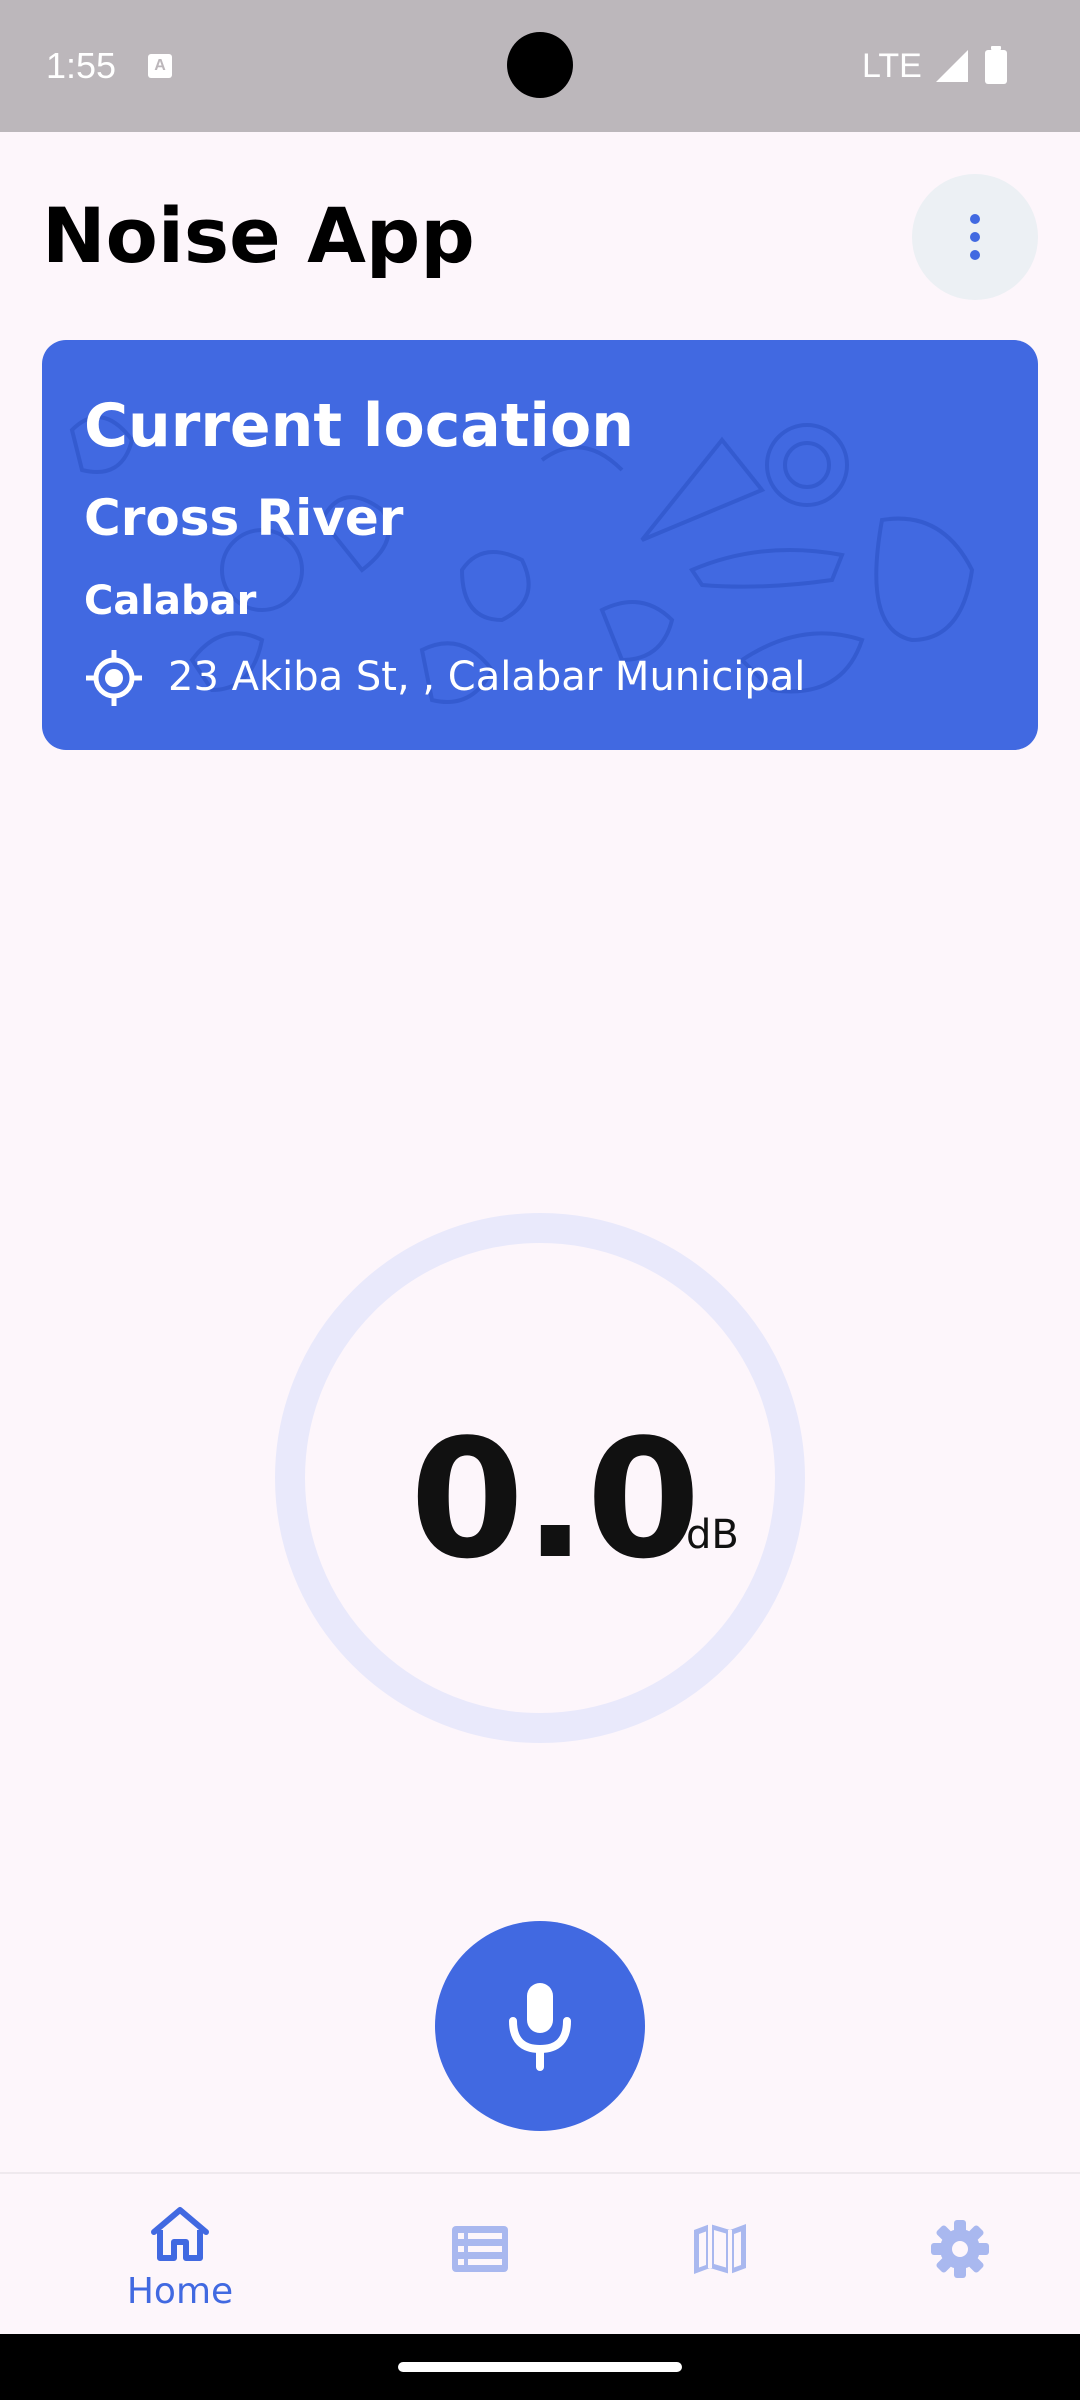 Image resolution: width=1080 pixels, height=2400 pixels. Describe the element at coordinates (712, 1535) in the screenshot. I see `sound-level-unit: dB` at that location.